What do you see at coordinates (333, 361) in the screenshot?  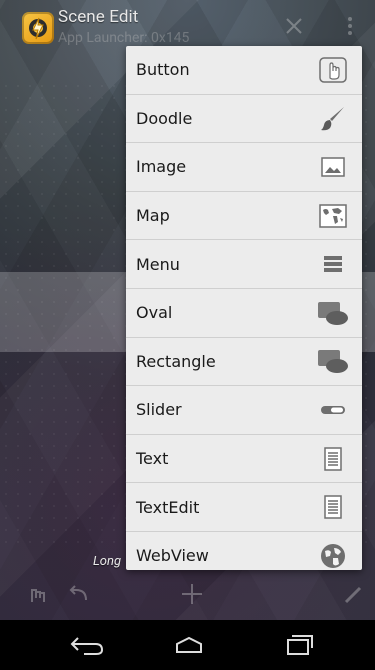 I see `rectangle-icon` at bounding box center [333, 361].